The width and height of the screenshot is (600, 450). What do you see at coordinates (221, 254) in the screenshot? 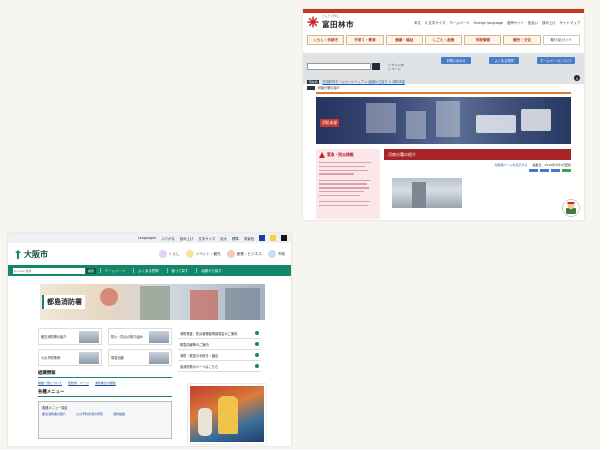
I see `main-nav: くらし イベント・観光 産業・ビジネス 市政` at bounding box center [221, 254].